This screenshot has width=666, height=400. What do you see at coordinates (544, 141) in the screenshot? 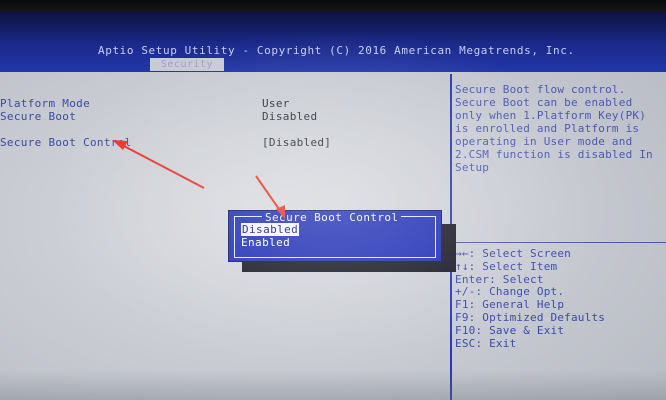
I see `help-line: operating in User mode and` at bounding box center [544, 141].